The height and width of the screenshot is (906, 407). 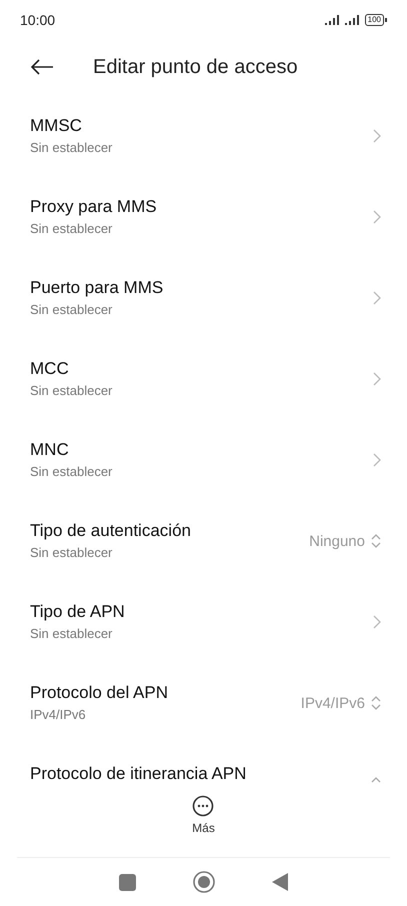 What do you see at coordinates (203, 714) in the screenshot?
I see `setting-row: Protocolo del APN IPv4/IPv6 IPv4/IPv6` at bounding box center [203, 714].